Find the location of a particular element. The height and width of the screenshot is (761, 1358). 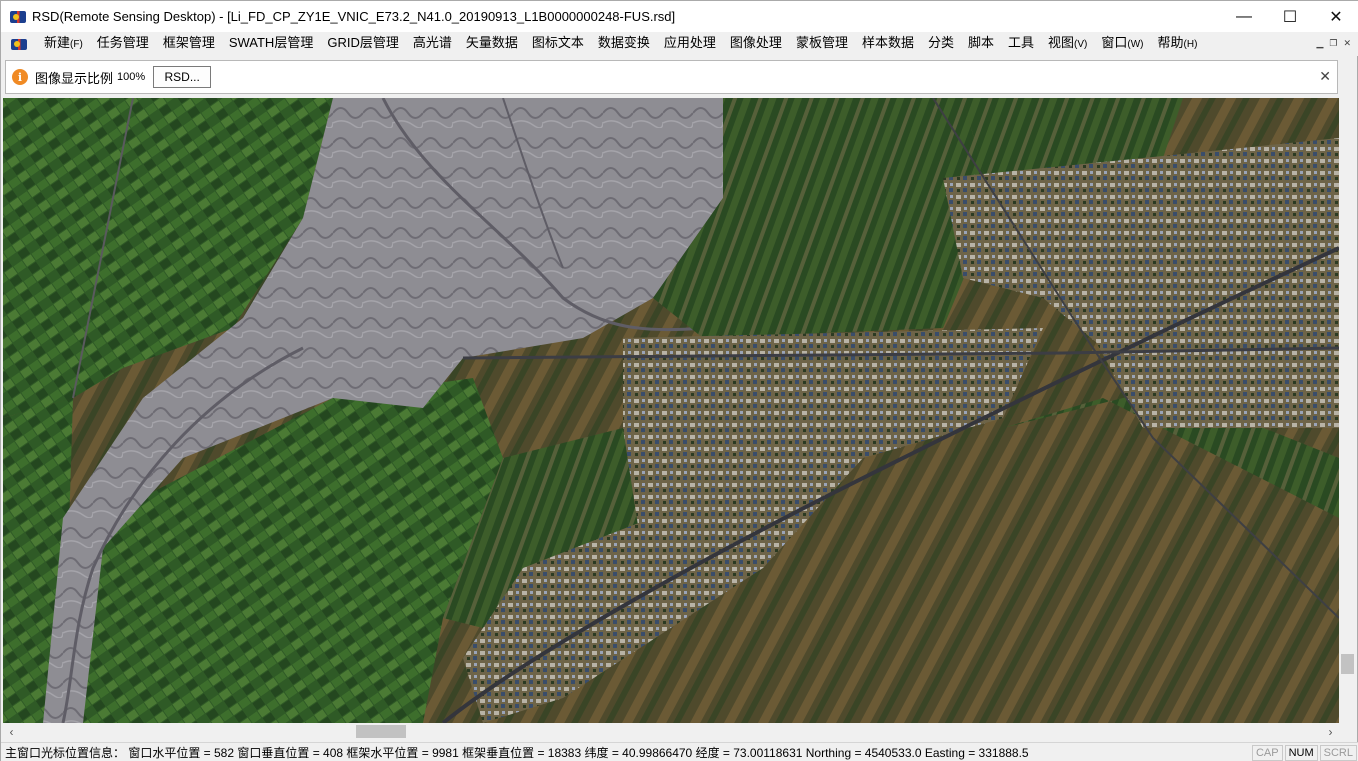

indicator-num: NUM is located at coordinates (1301, 753).